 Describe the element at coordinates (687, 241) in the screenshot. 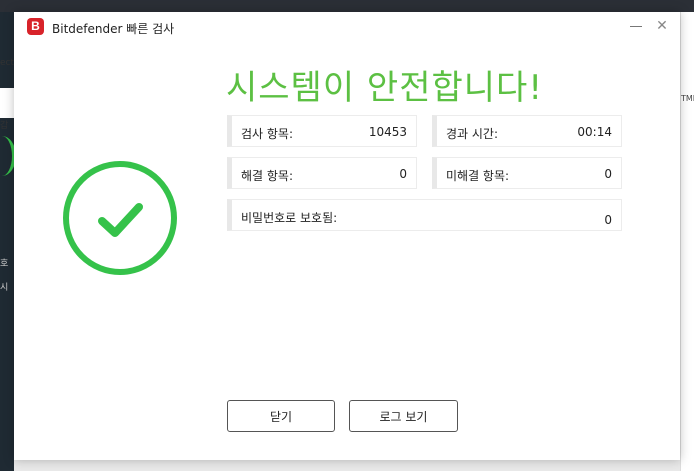

I see `background-app-right: TMI` at that location.